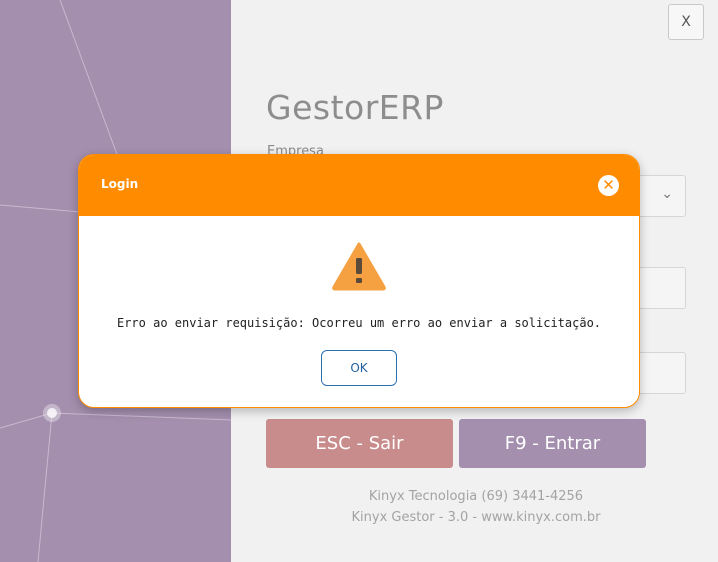 The image size is (718, 562). Describe the element at coordinates (359, 266) in the screenshot. I see `warning-icon` at that location.